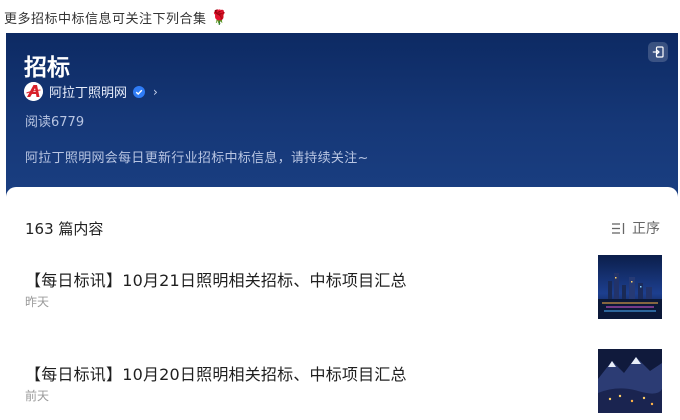  What do you see at coordinates (37, 396) in the screenshot?
I see `article-time: 前天` at bounding box center [37, 396].